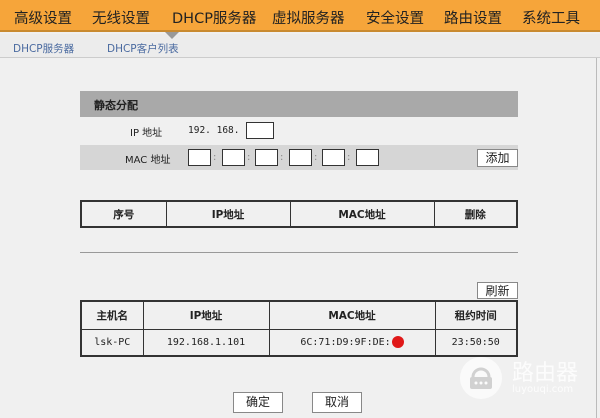 The height and width of the screenshot is (418, 600). What do you see at coordinates (43, 17) in the screenshot?
I see `nav-advanced: 高级设置` at bounding box center [43, 17].